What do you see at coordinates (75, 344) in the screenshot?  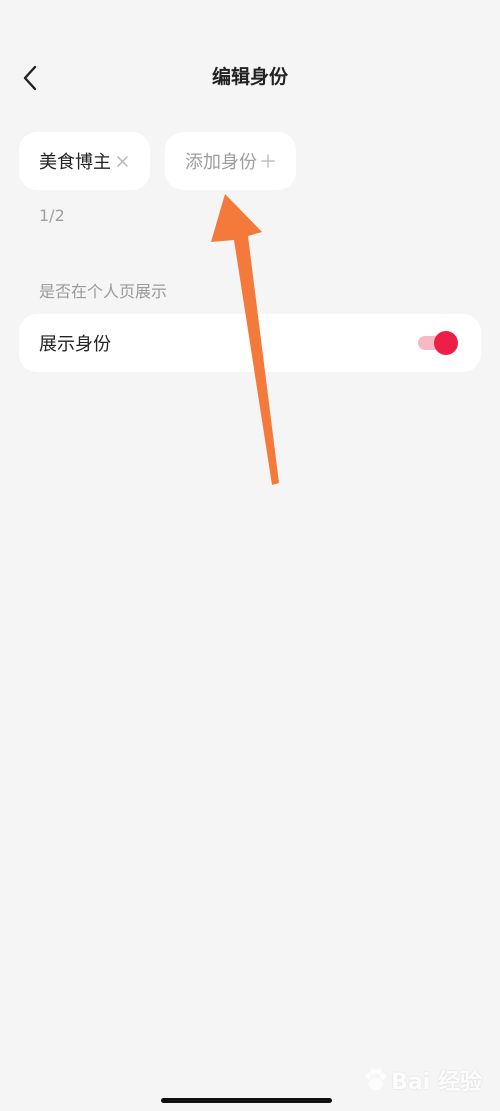 I see `show-identity-label: 展示身份` at bounding box center [75, 344].